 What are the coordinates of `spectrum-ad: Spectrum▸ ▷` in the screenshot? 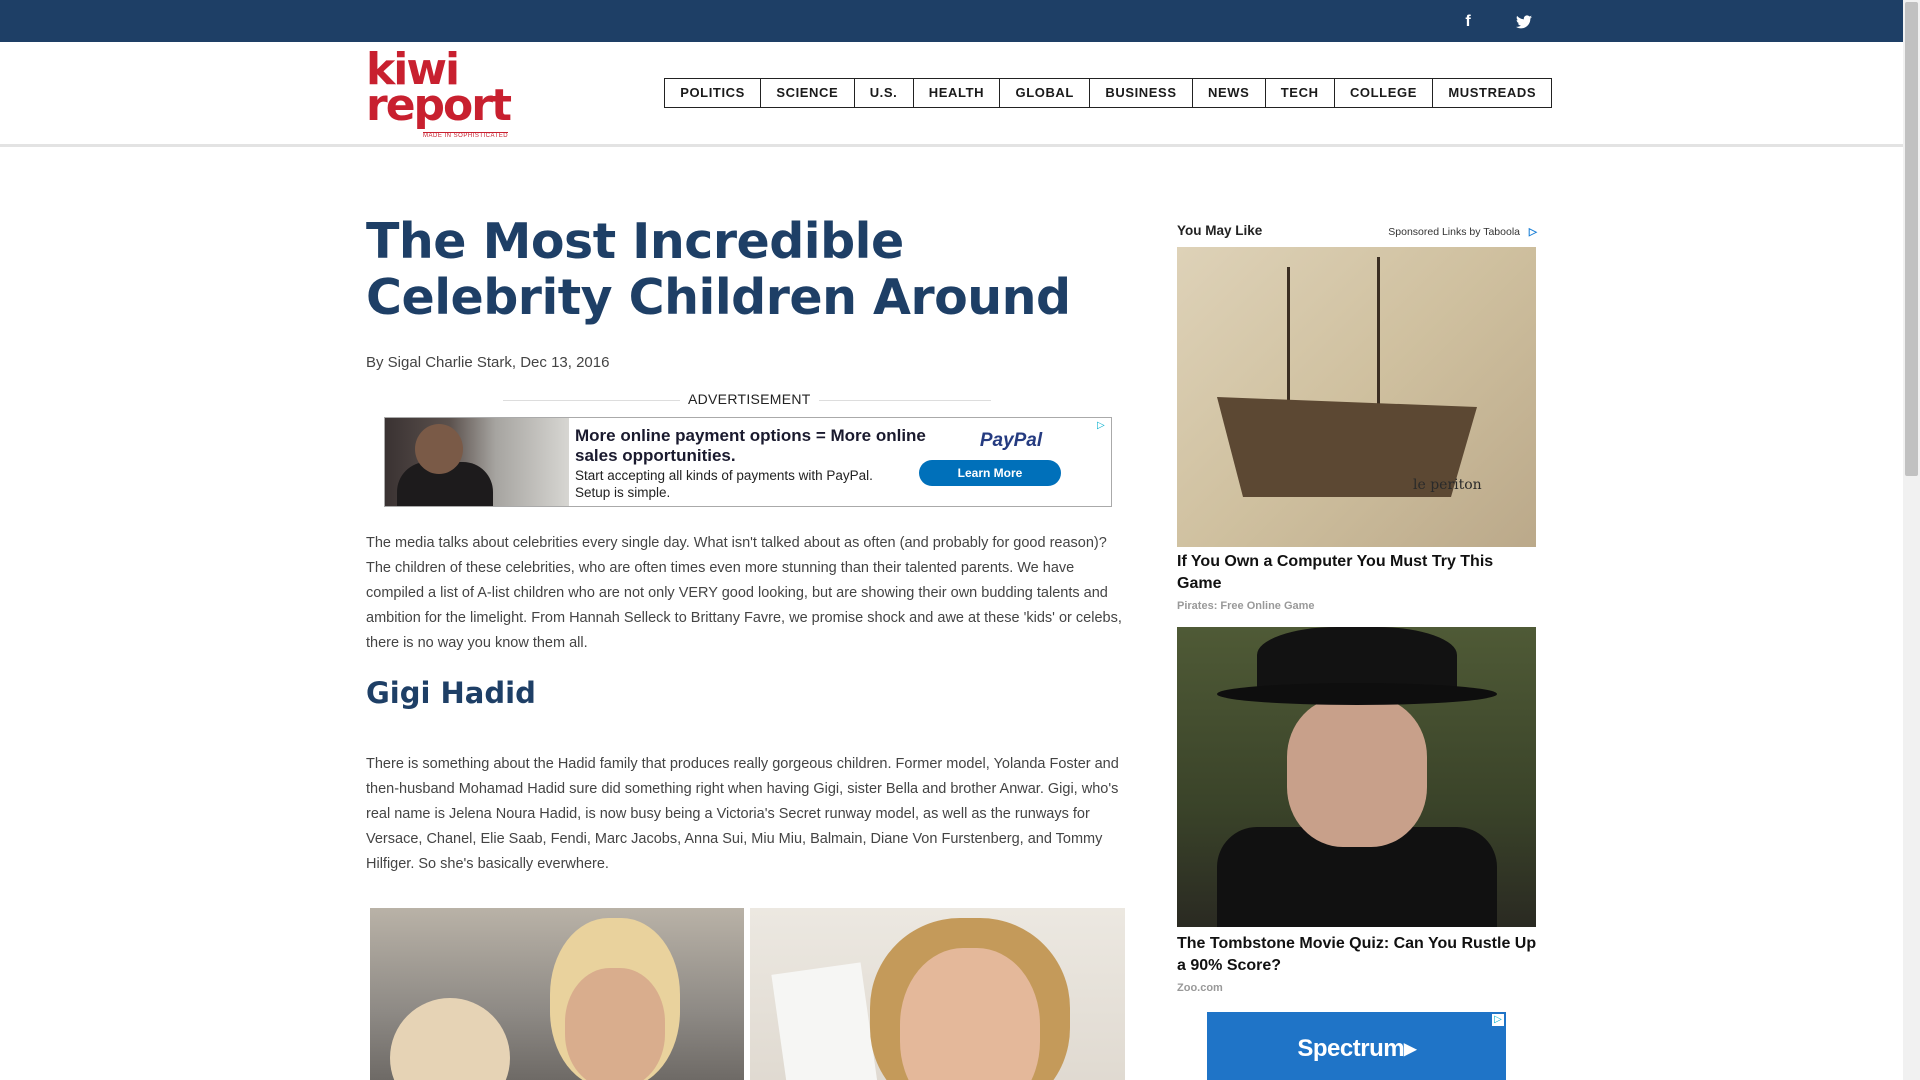 It's located at (1356, 1046).